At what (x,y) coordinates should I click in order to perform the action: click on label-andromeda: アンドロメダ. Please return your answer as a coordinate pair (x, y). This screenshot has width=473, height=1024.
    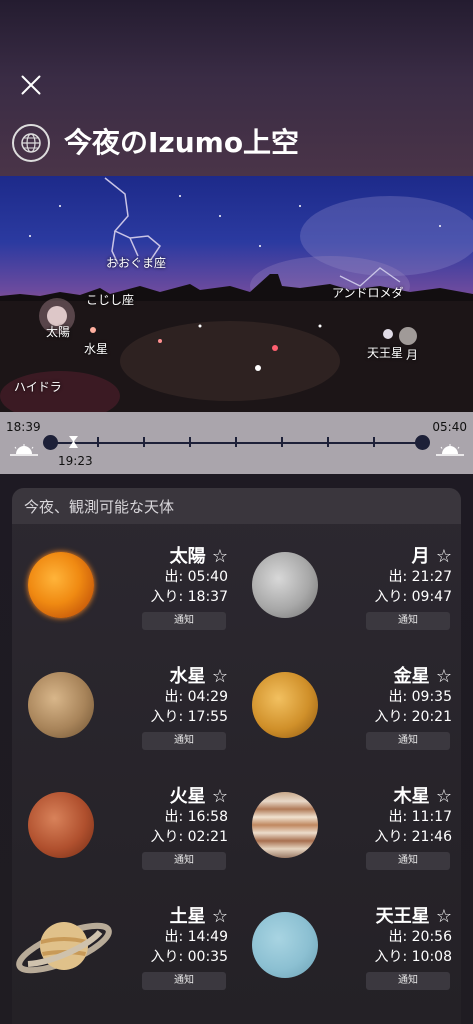
    Looking at the image, I should click on (368, 293).